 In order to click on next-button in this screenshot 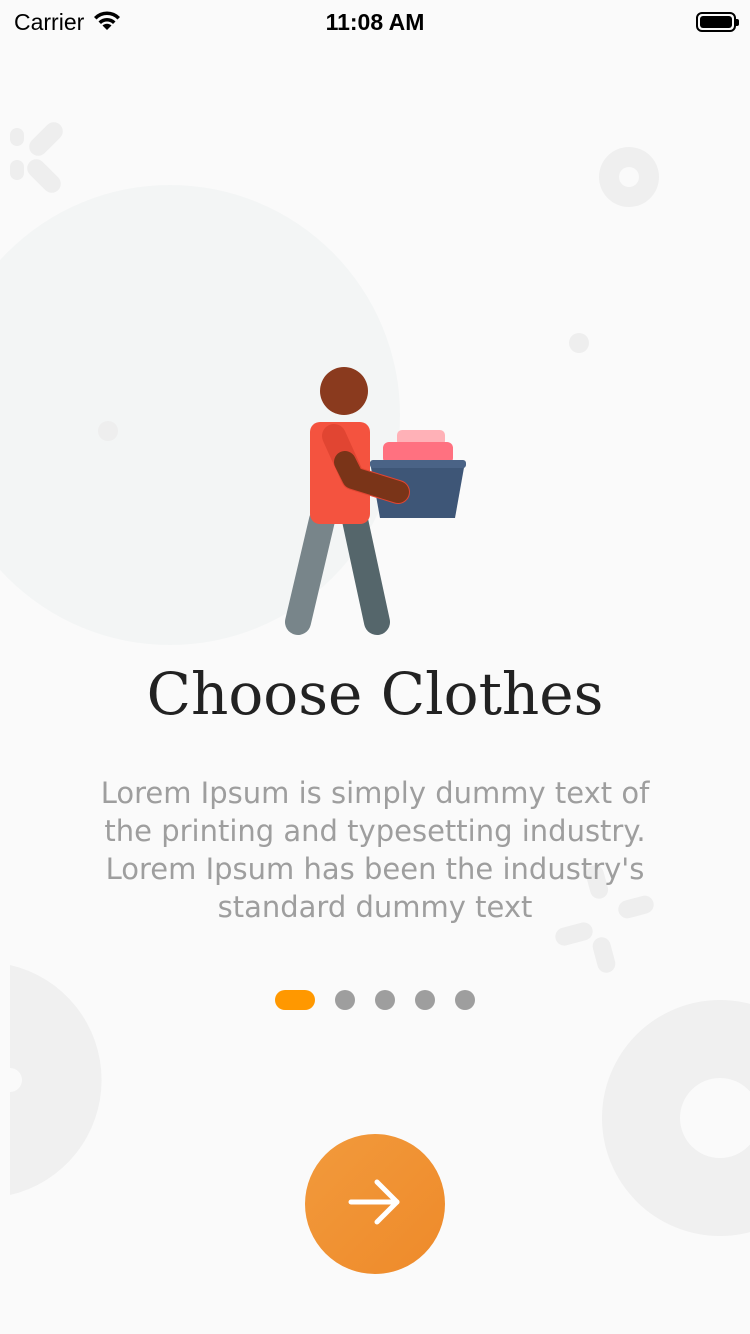, I will do `click(375, 1204)`.